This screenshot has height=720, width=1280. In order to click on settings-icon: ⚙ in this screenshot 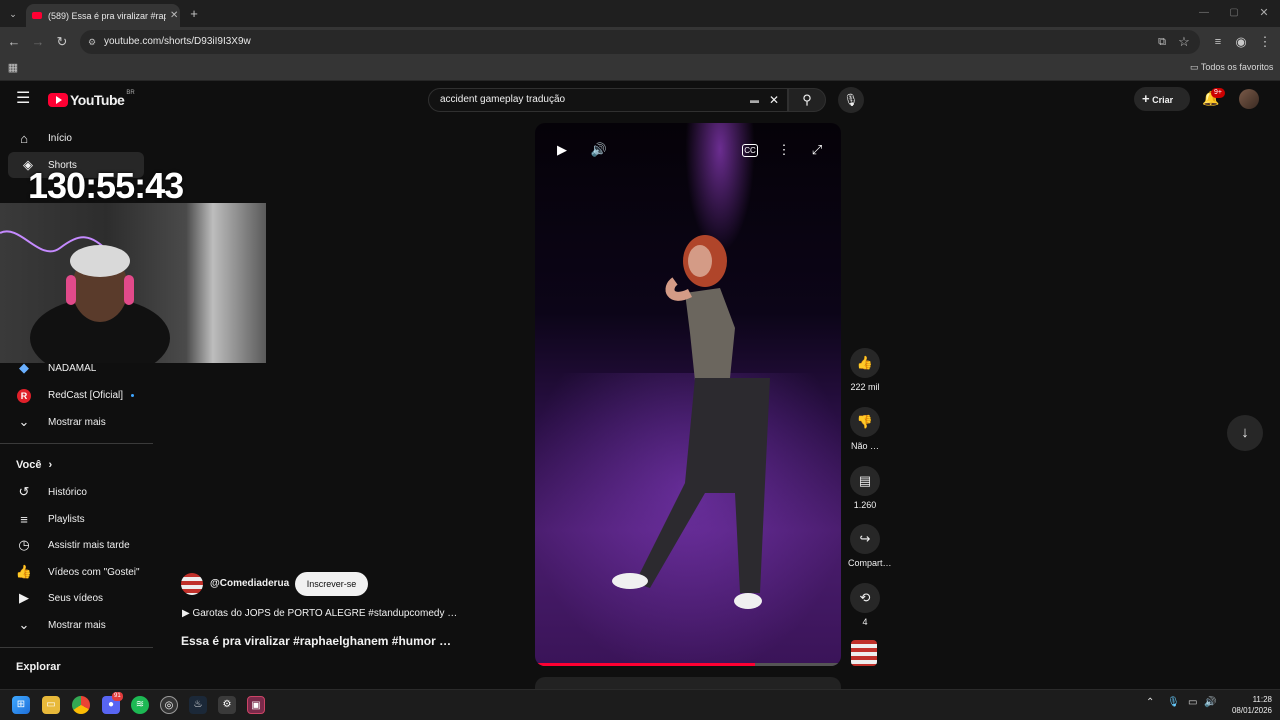, I will do `click(227, 705)`.